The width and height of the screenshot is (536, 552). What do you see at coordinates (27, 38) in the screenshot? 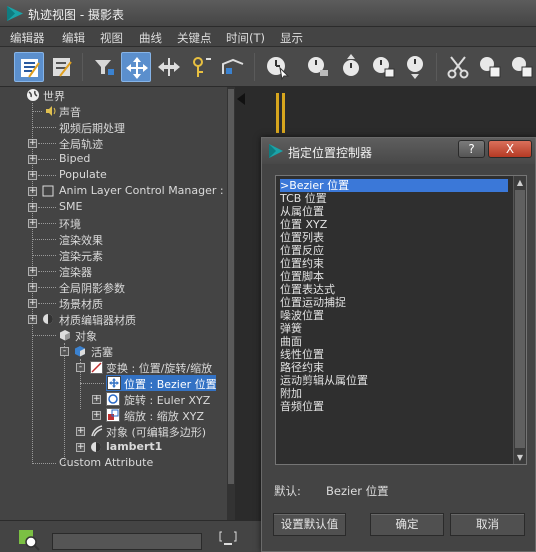
I see `menu-editor: 编辑器` at bounding box center [27, 38].